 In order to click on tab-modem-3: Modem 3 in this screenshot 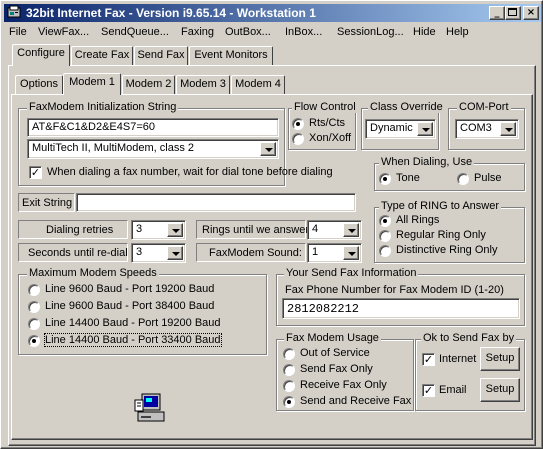, I will do `click(203, 85)`.